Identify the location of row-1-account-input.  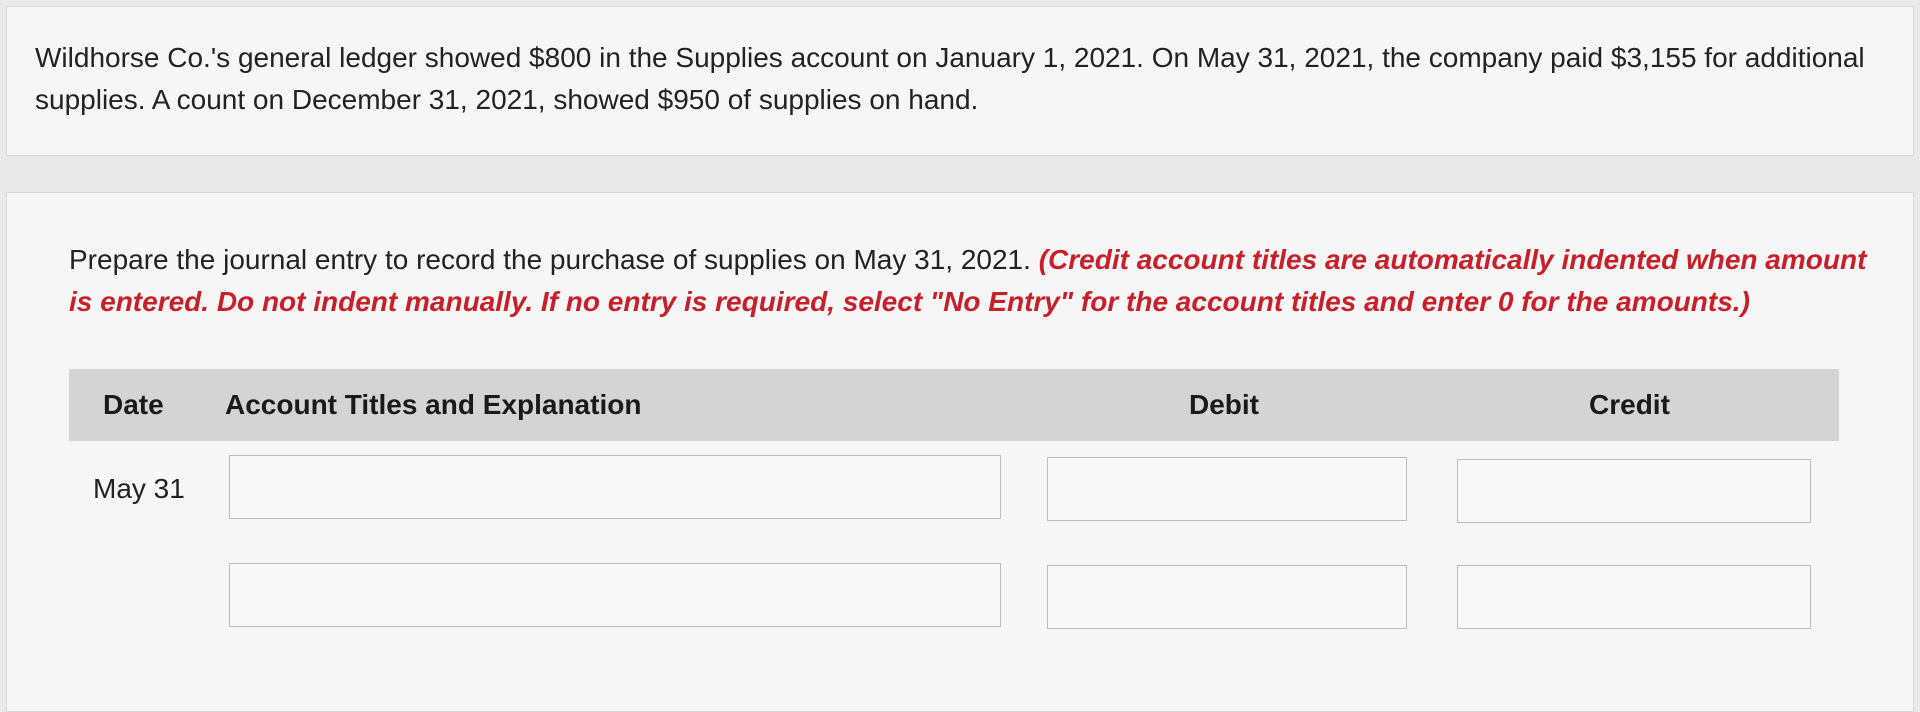
(615, 487).